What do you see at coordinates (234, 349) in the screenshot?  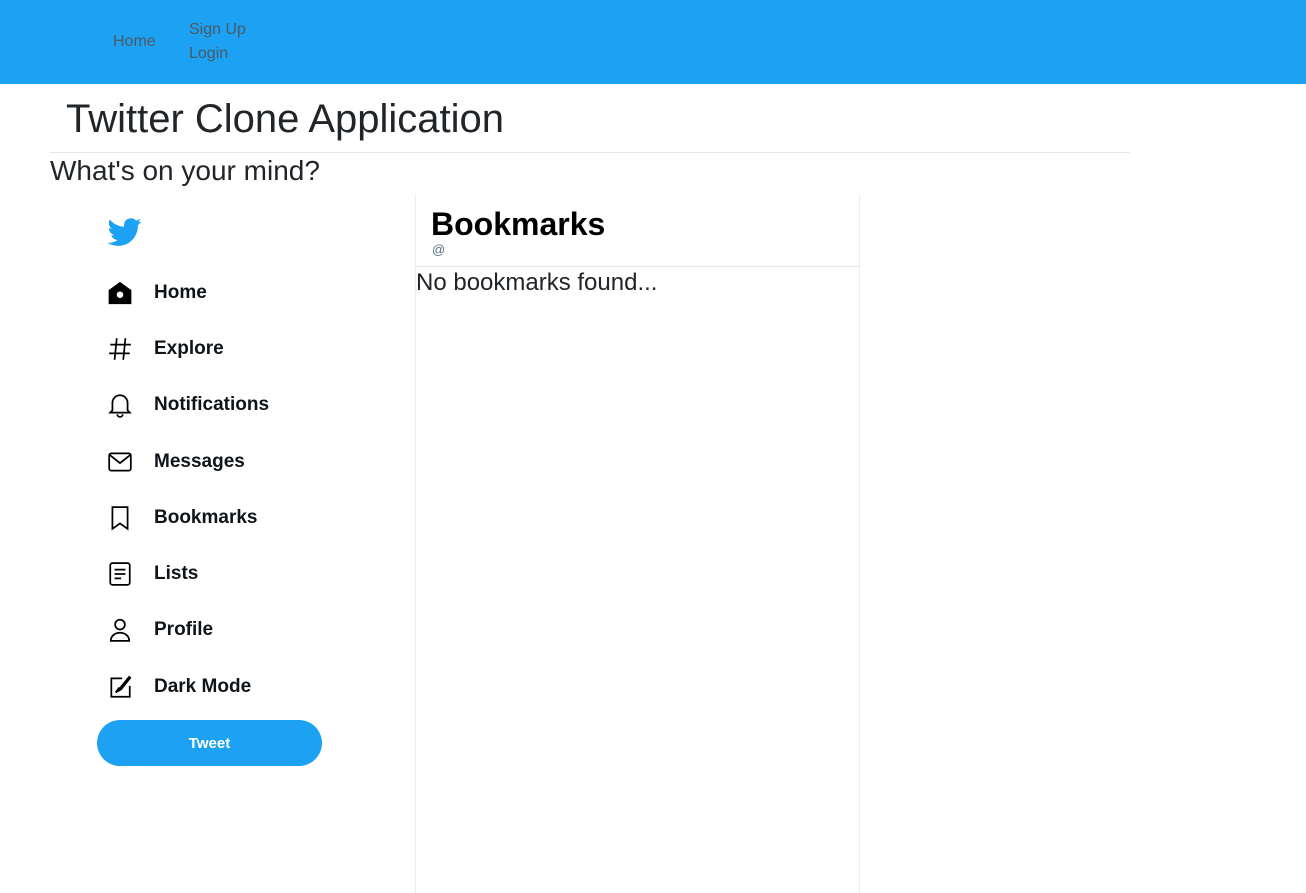 I see `sidebar-item-explore: Explore` at bounding box center [234, 349].